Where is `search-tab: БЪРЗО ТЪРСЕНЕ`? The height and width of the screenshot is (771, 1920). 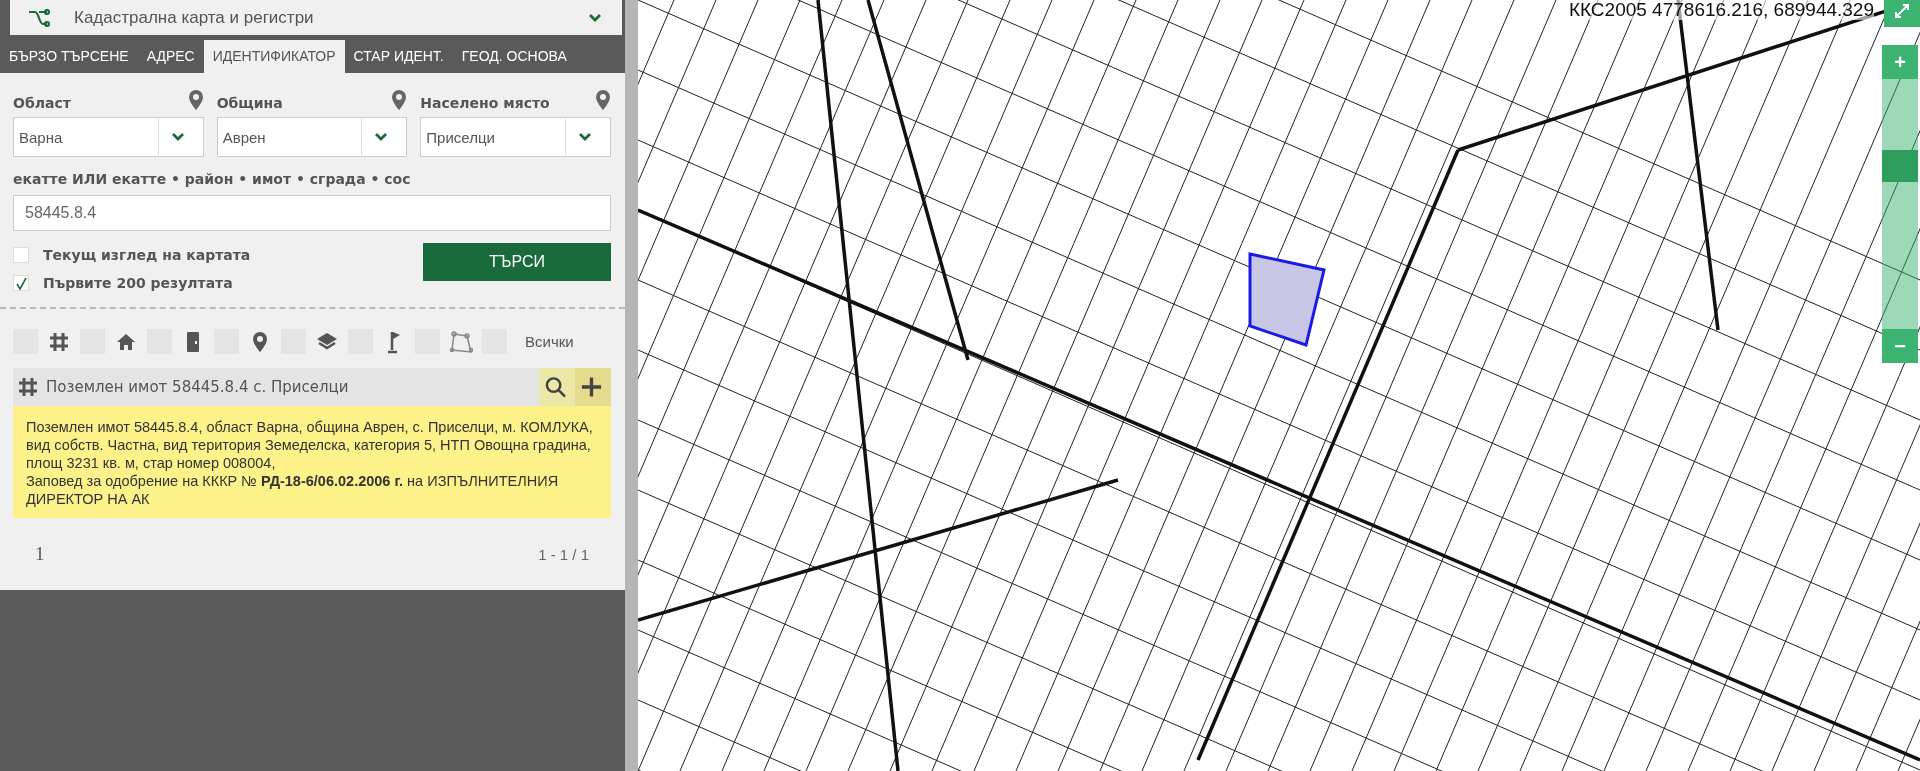
search-tab: БЪРЗО ТЪРСЕНЕ is located at coordinates (69, 56).